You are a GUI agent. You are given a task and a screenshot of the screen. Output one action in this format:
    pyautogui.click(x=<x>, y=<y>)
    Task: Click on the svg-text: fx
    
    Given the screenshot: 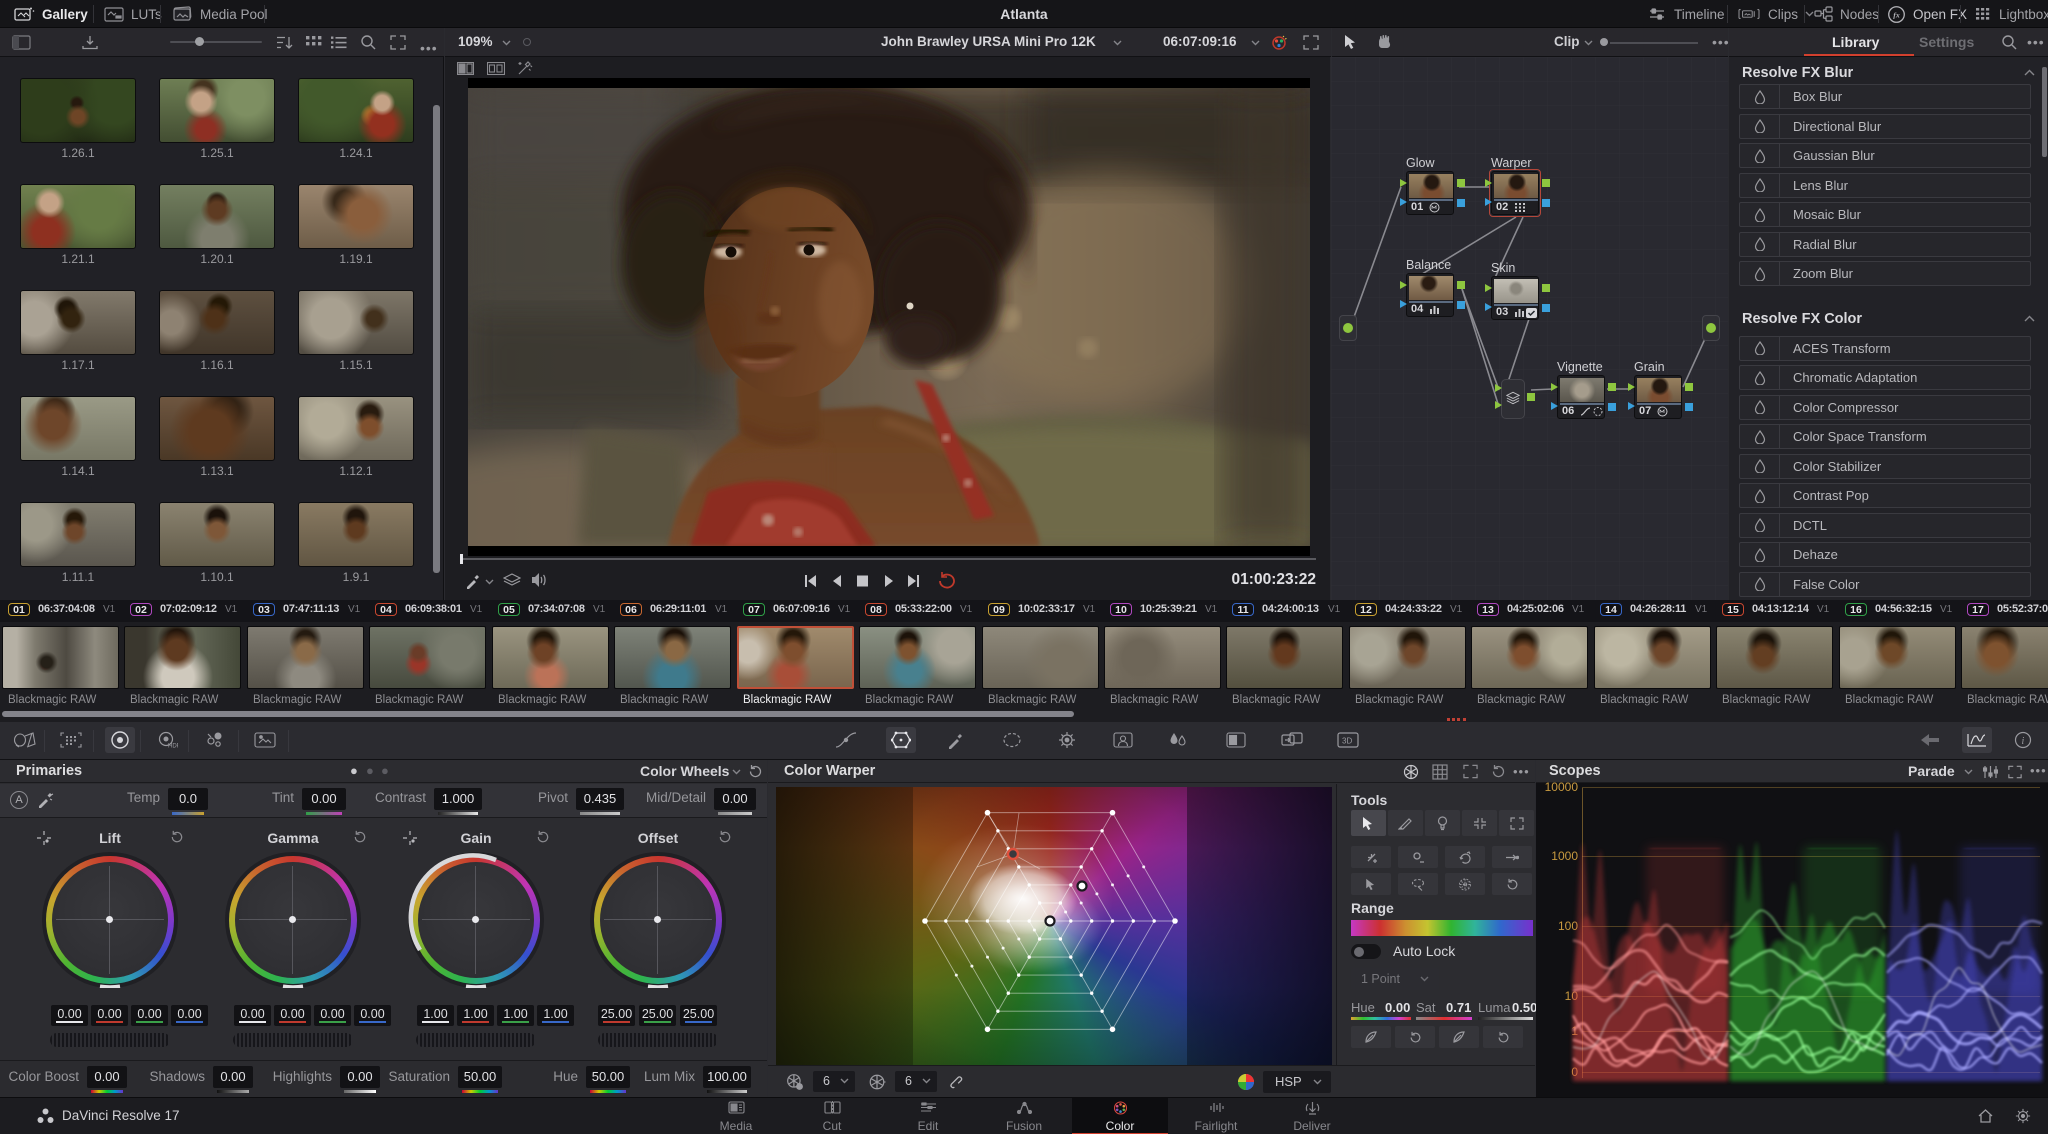 What is the action you would take?
    pyautogui.click(x=1896, y=14)
    